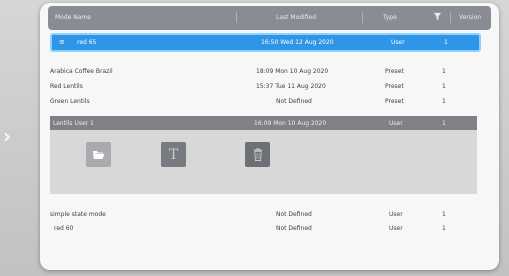 The image size is (509, 276). Describe the element at coordinates (64, 228) in the screenshot. I see `row-name: red 60` at that location.